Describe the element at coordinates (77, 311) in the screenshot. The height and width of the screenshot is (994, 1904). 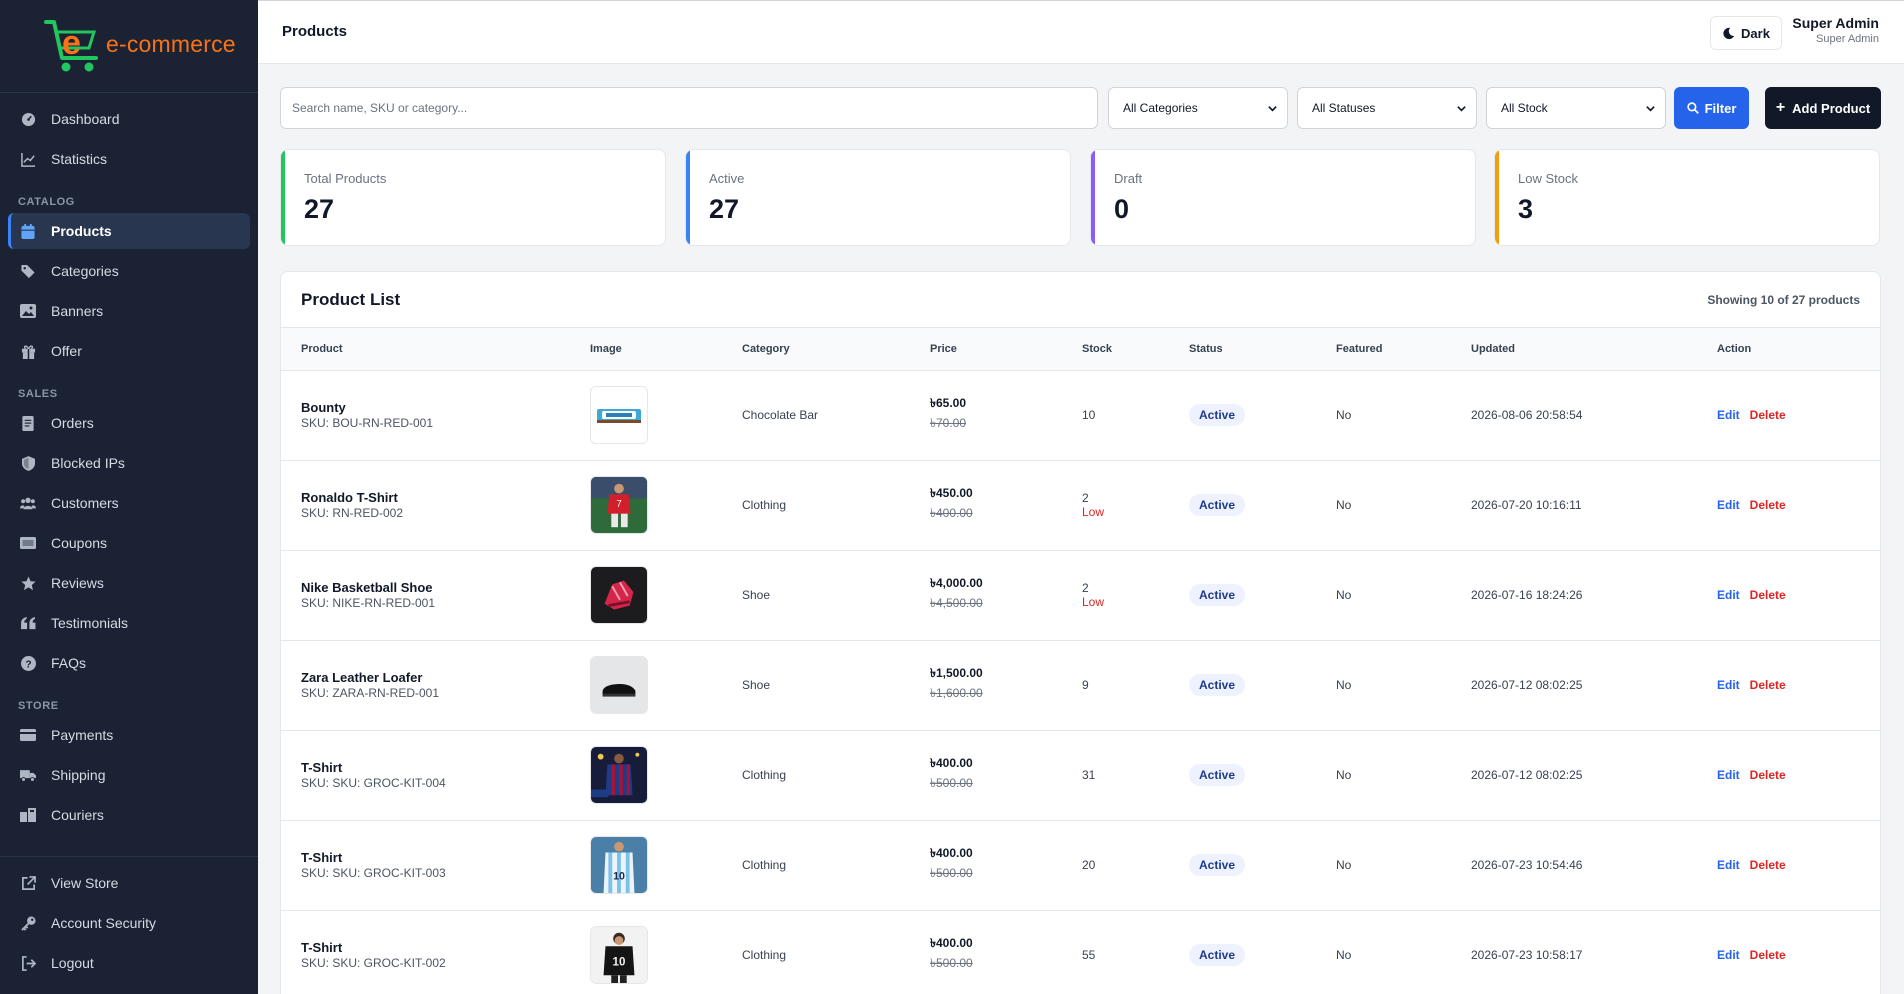
I see `sidebar-item-label: Banners` at that location.